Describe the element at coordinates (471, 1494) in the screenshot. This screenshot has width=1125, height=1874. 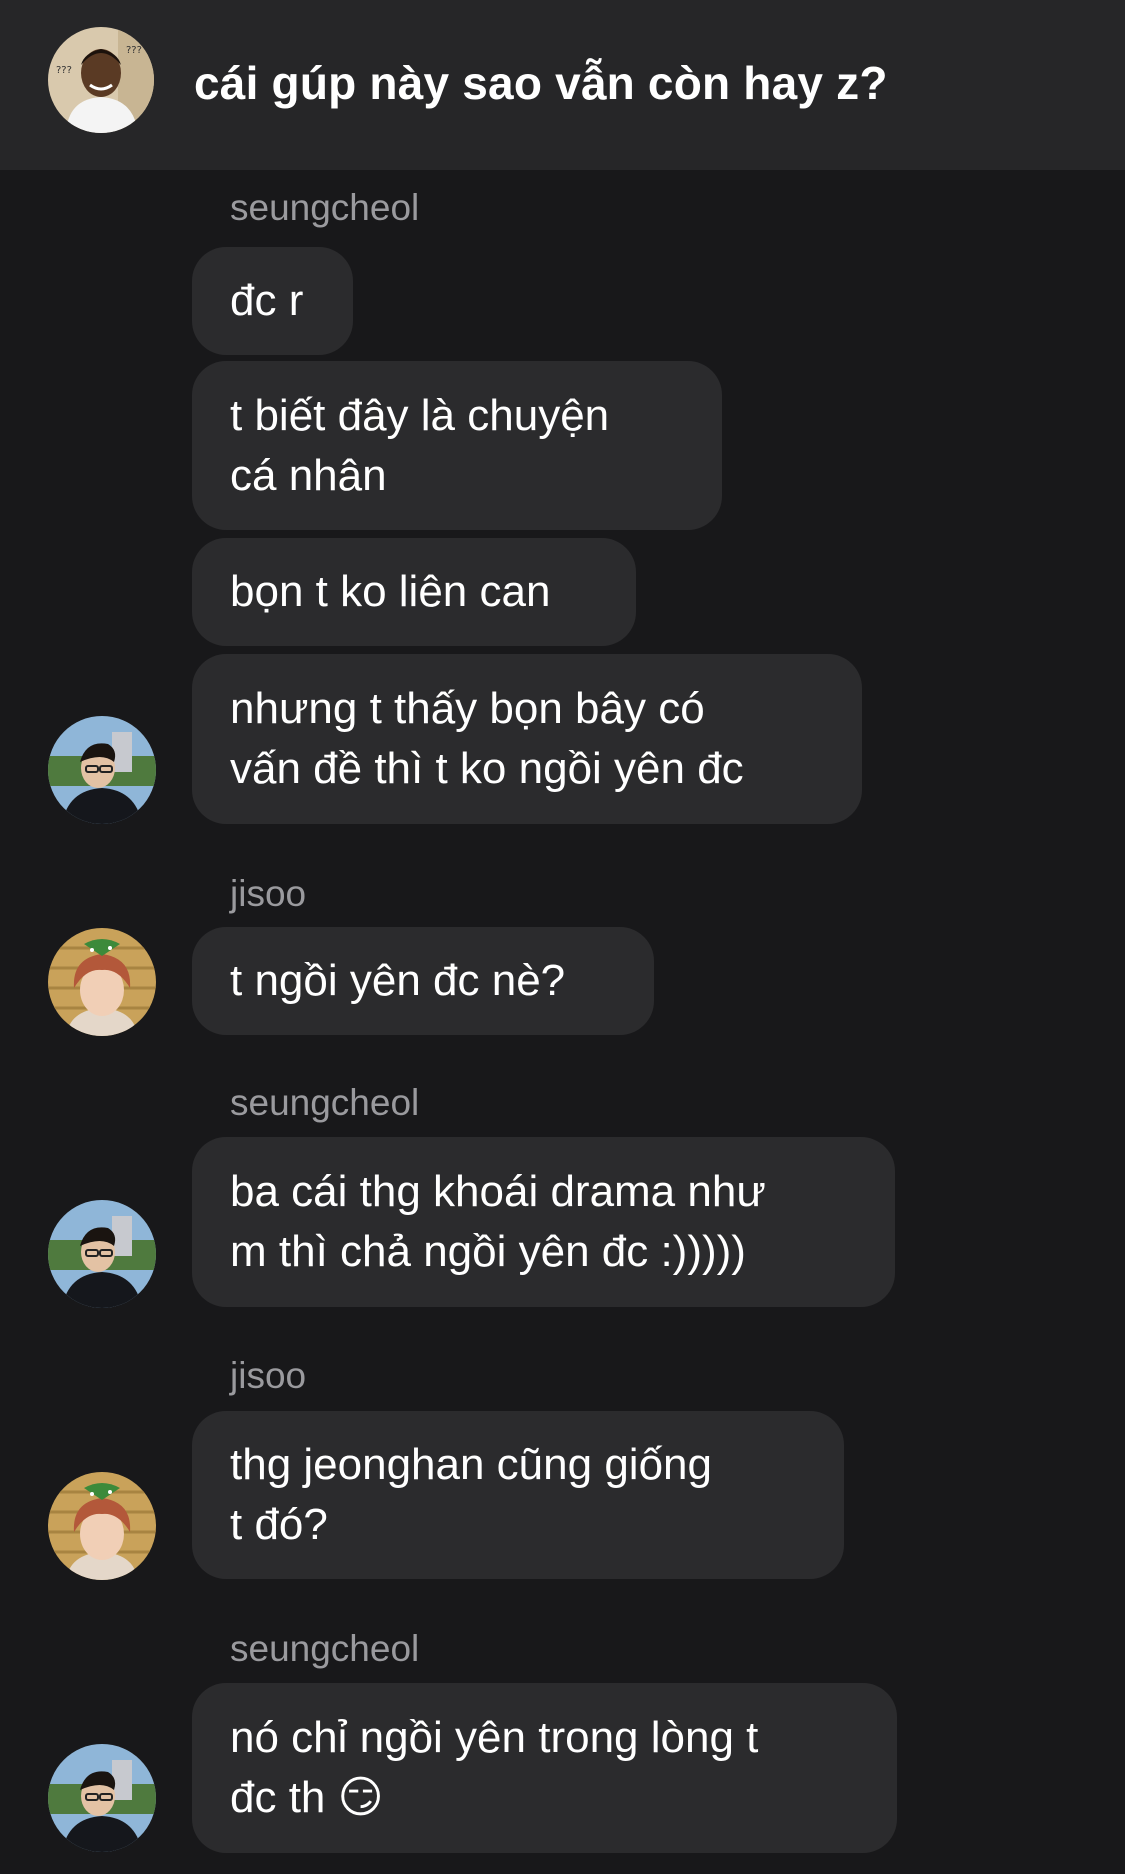
I see `message-text: thg jeonghan cũng giống t đó?` at that location.